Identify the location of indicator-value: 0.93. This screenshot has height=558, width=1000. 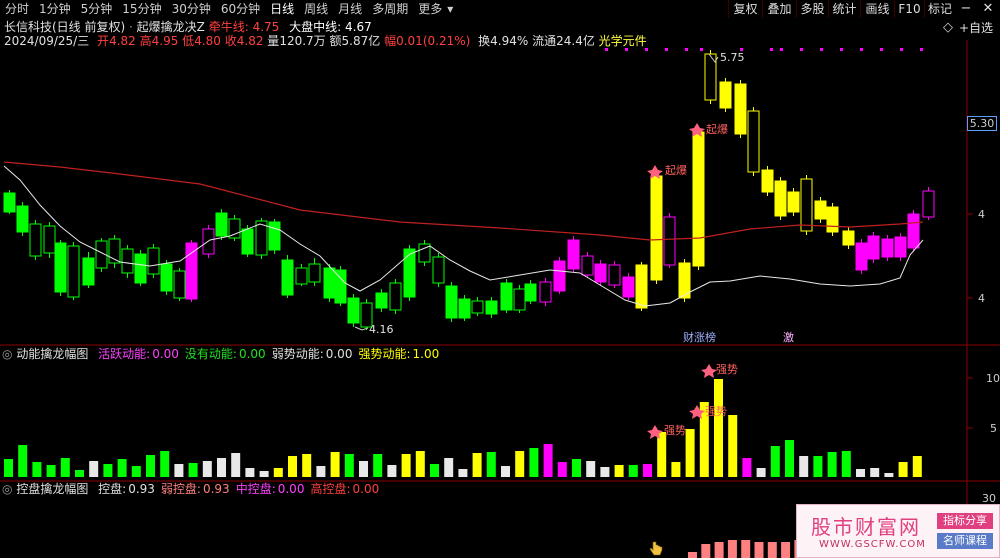
(216, 489).